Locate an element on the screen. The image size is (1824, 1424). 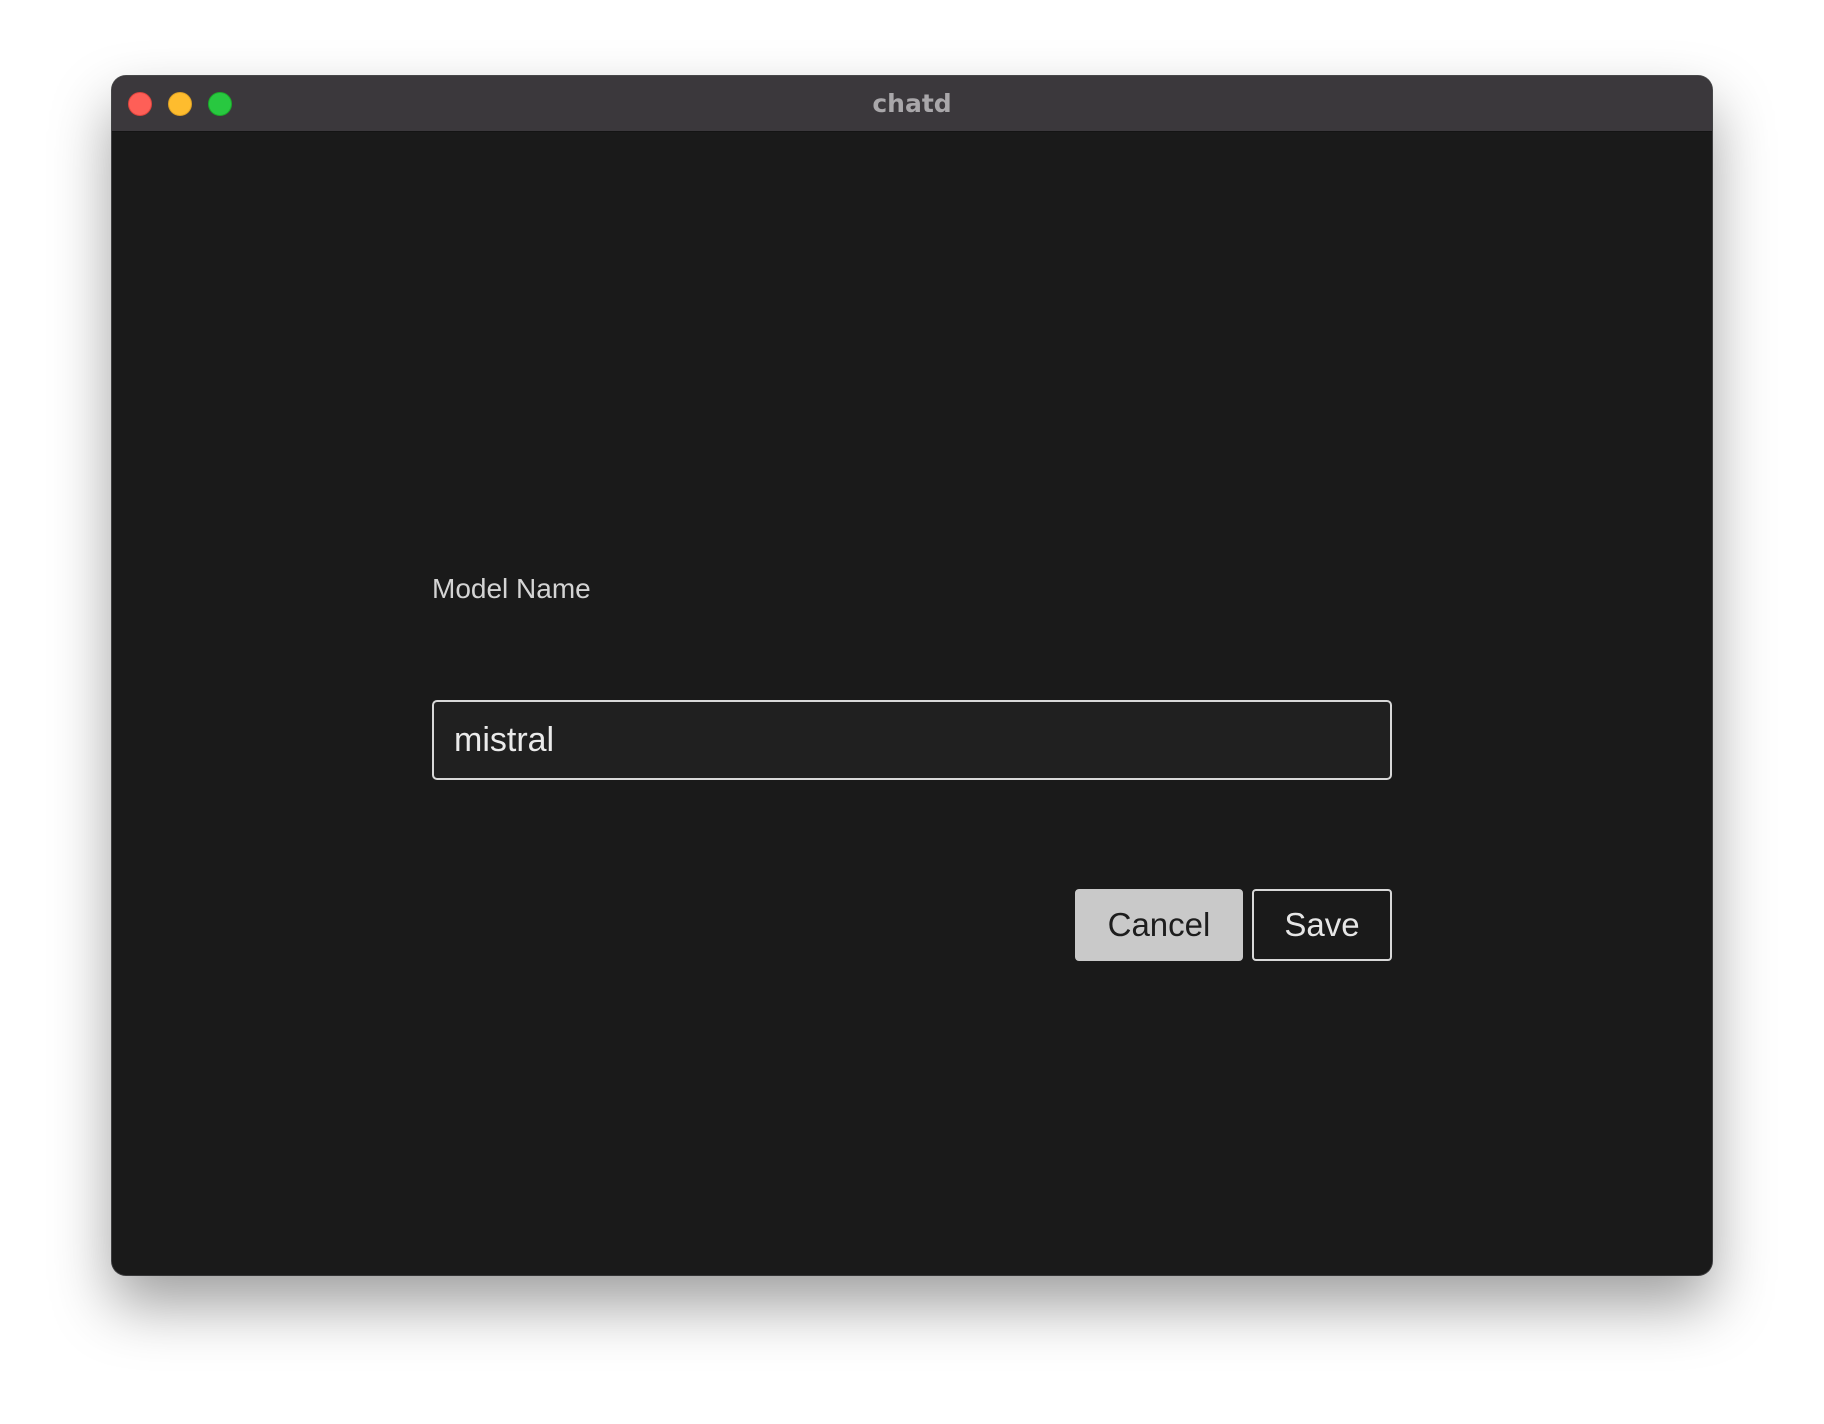
model-name-input is located at coordinates (912, 740).